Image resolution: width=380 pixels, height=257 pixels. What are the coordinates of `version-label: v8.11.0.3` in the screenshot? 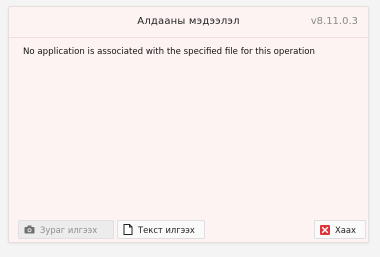 It's located at (334, 21).